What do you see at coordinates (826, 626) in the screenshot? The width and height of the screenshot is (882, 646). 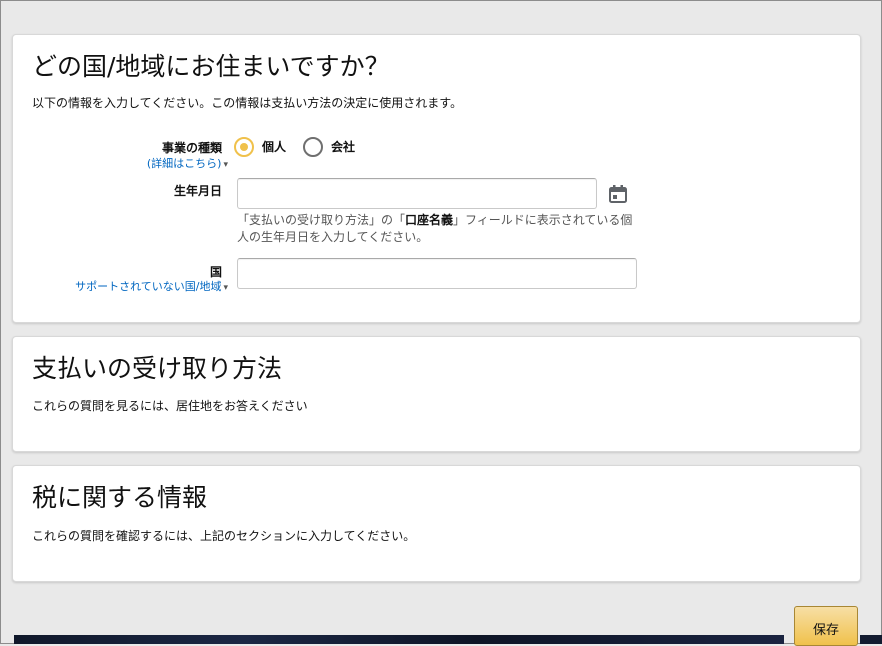 I see `save-button: 保存` at bounding box center [826, 626].